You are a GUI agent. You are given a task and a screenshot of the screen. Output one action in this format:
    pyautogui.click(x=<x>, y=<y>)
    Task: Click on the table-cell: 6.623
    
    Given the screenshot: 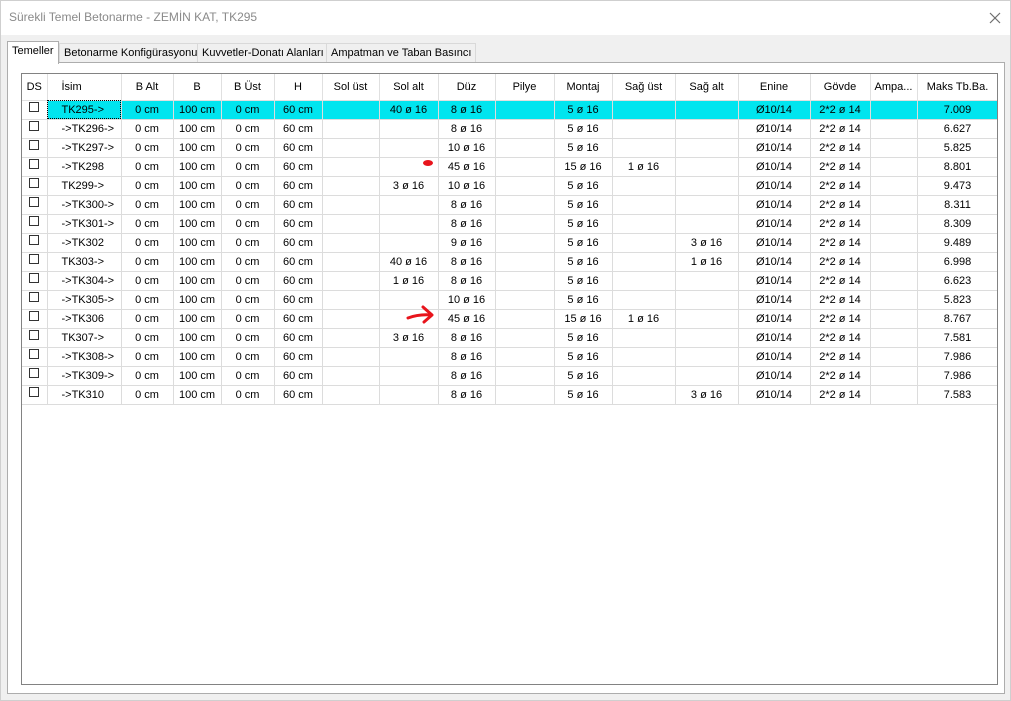 What is the action you would take?
    pyautogui.click(x=957, y=281)
    